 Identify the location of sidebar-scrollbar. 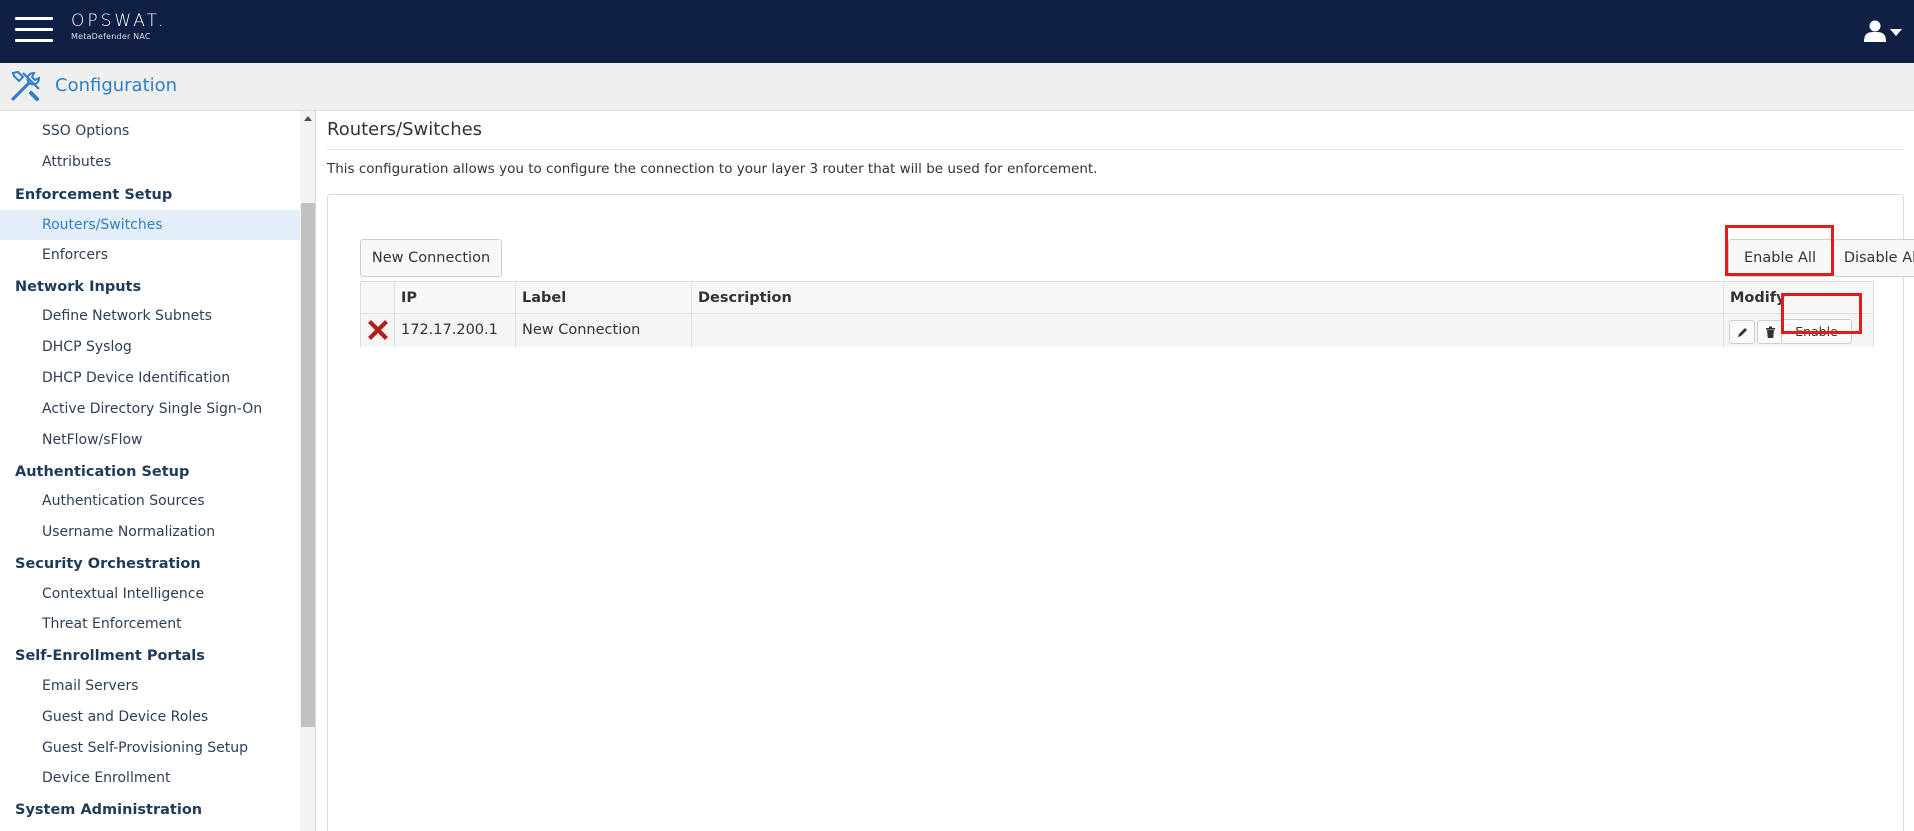
(308, 471).